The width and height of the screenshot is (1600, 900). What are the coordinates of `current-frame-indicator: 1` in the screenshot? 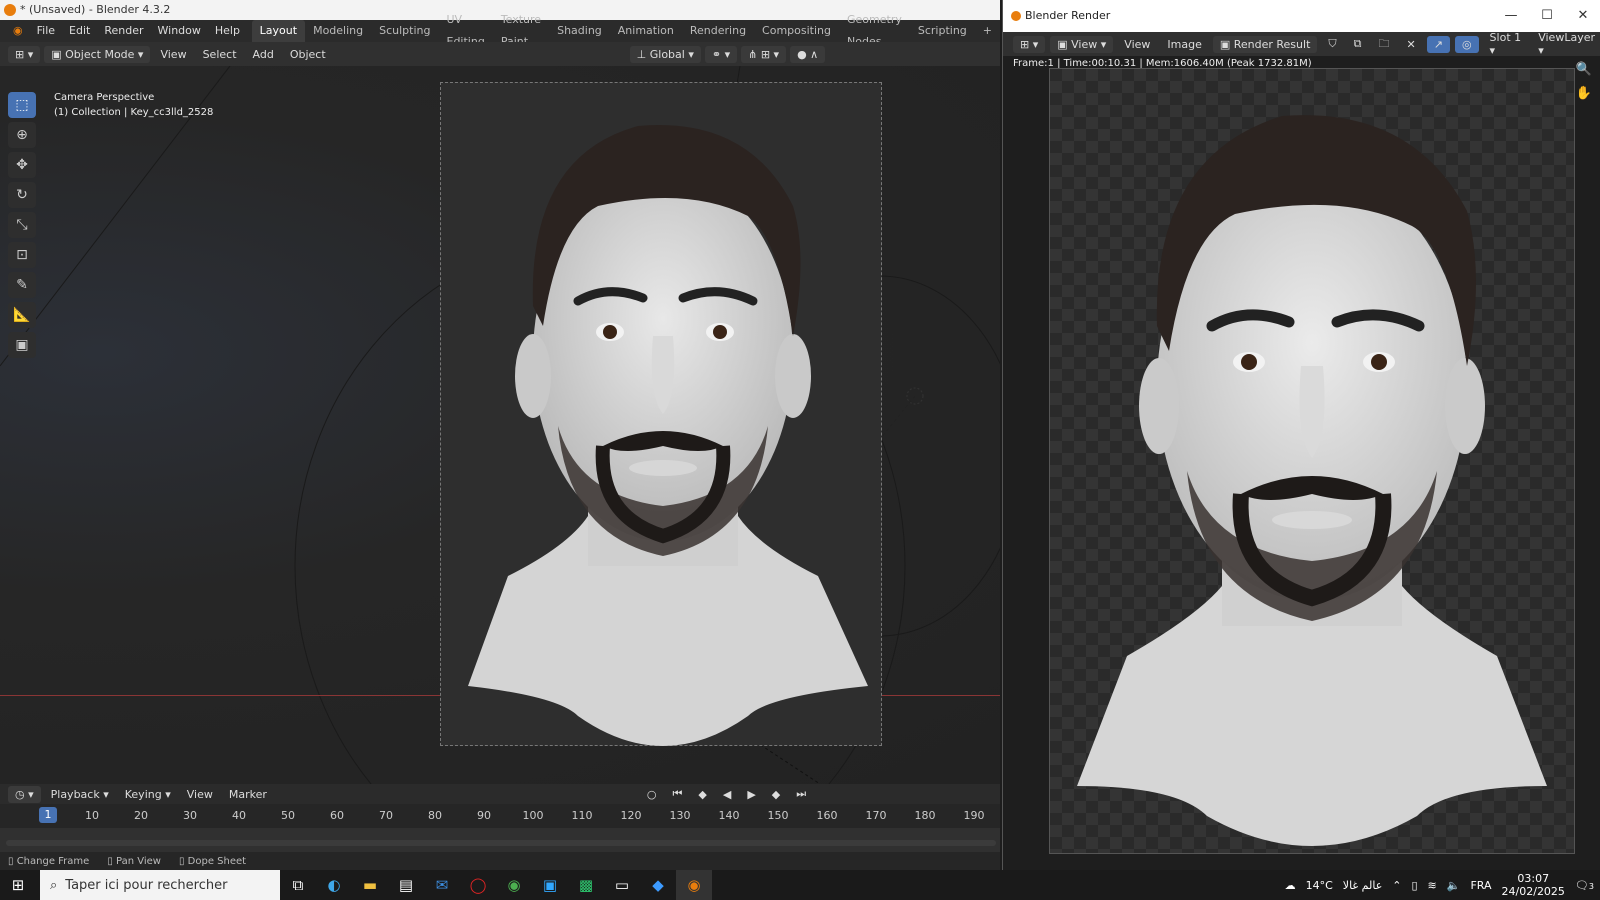 It's located at (48, 815).